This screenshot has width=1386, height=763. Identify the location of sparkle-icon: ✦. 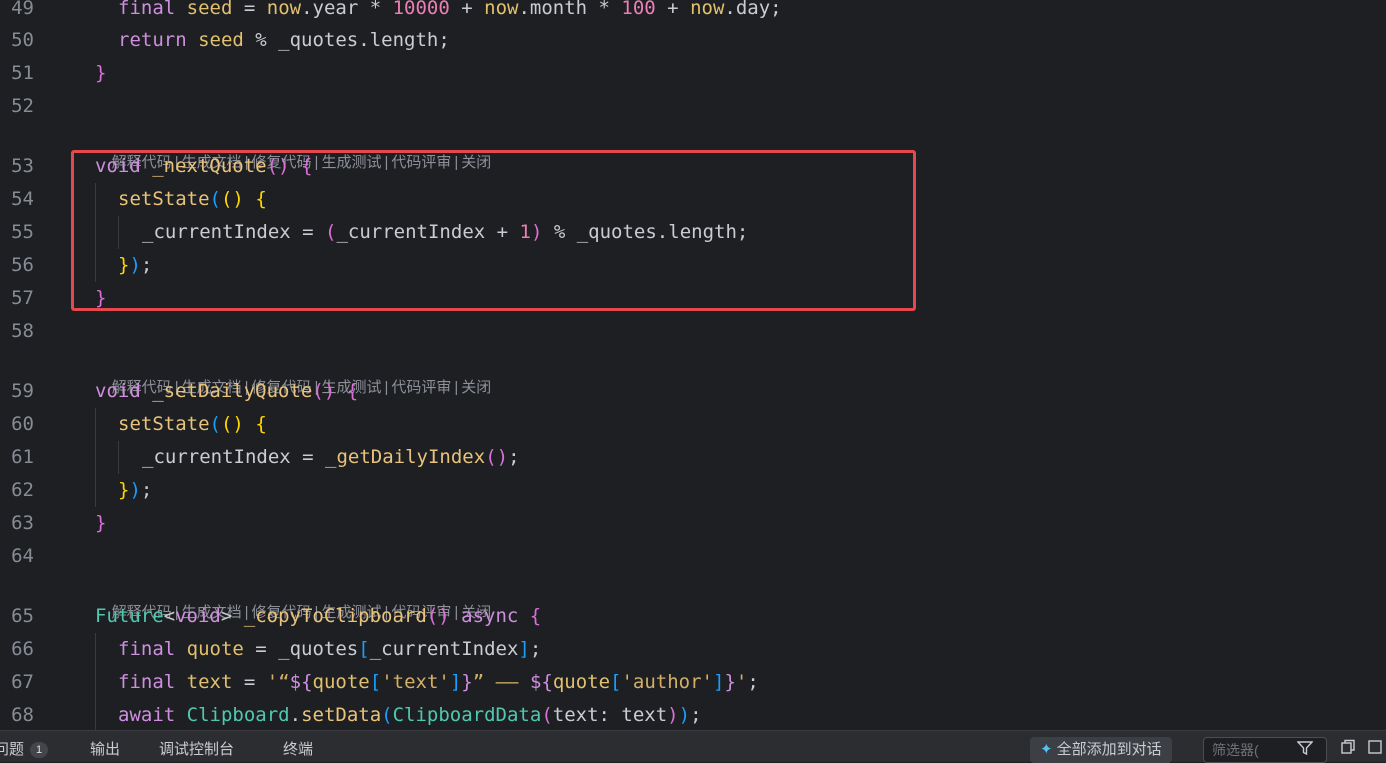
(1046, 749).